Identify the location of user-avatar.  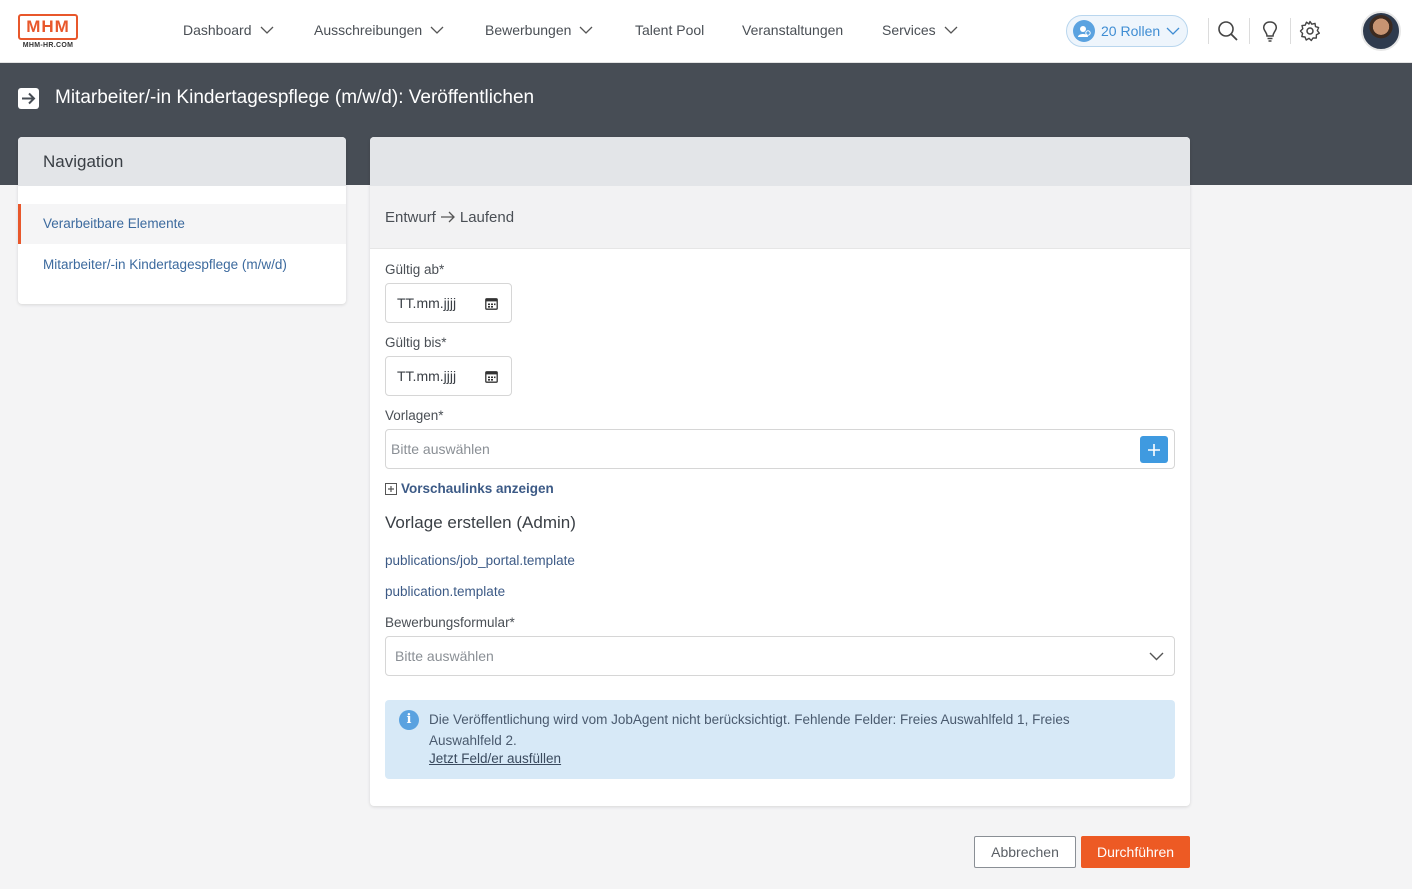
(1381, 31).